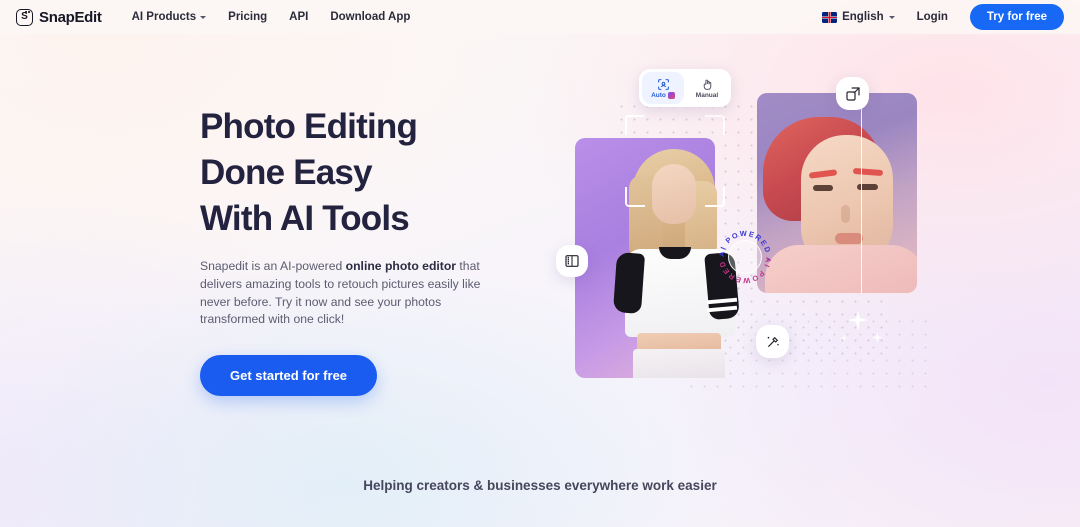  Describe the element at coordinates (862, 193) in the screenshot. I see `before-after-split-handle` at that location.